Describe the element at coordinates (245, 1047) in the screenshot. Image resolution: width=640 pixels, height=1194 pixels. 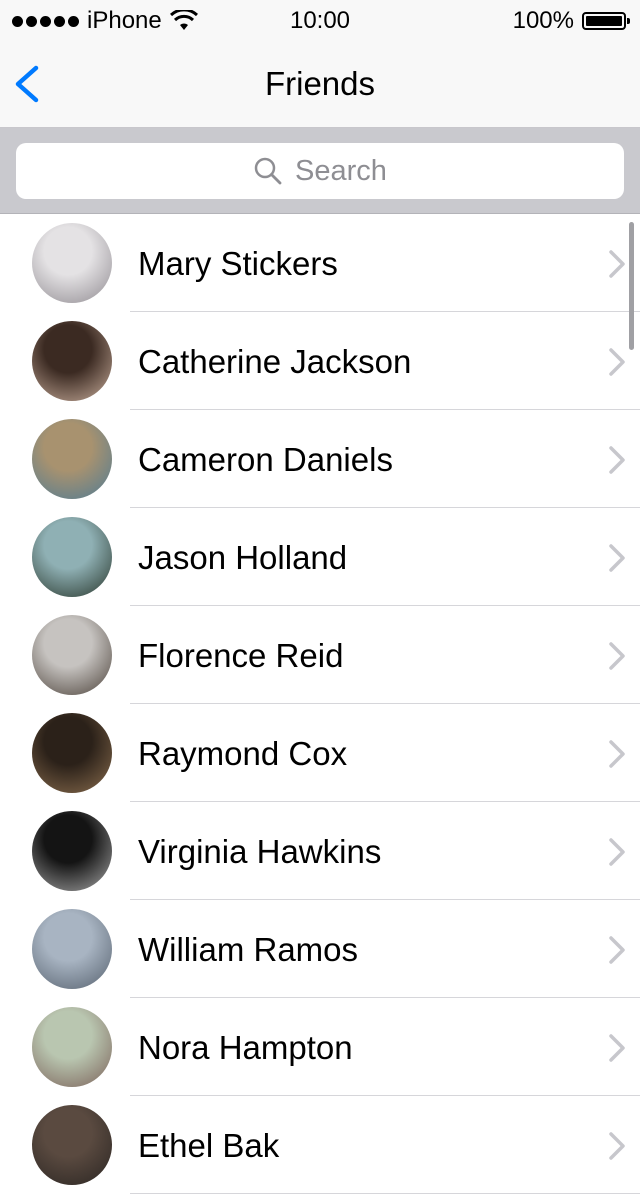
I see `friend-name: Nora Hampton` at that location.